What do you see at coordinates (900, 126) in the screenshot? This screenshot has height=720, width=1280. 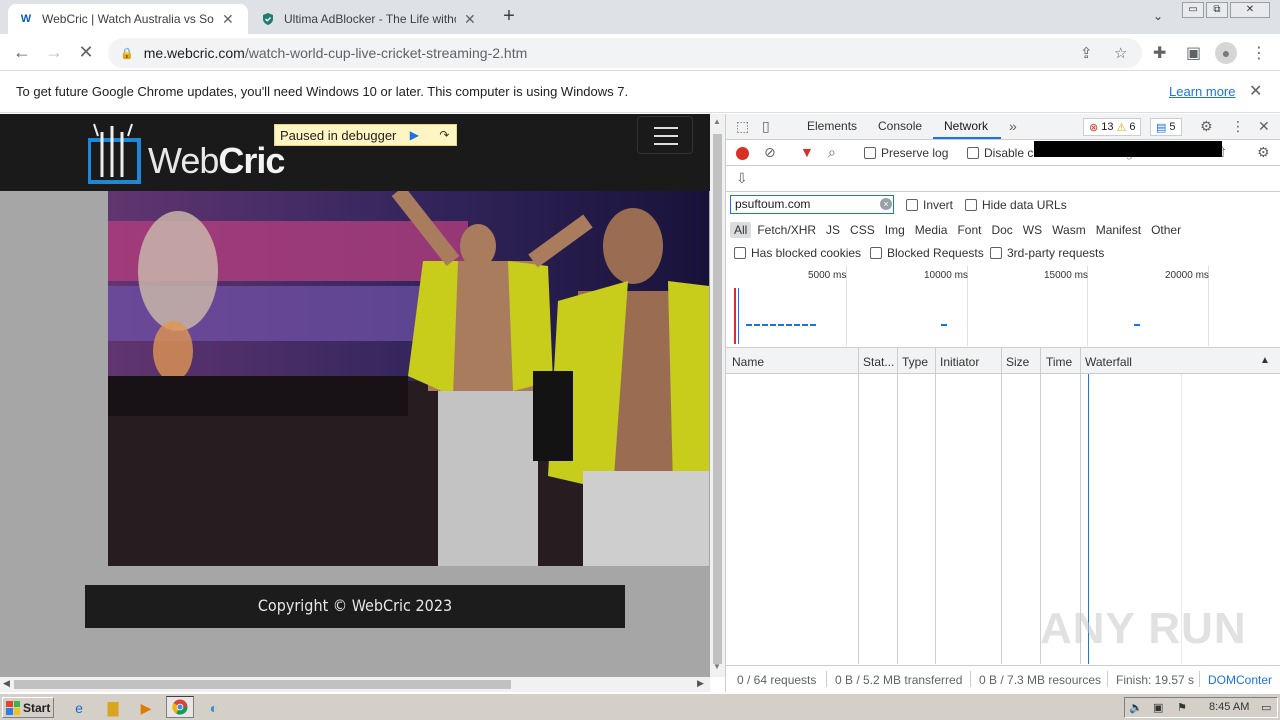 I see `tab-console: Console` at bounding box center [900, 126].